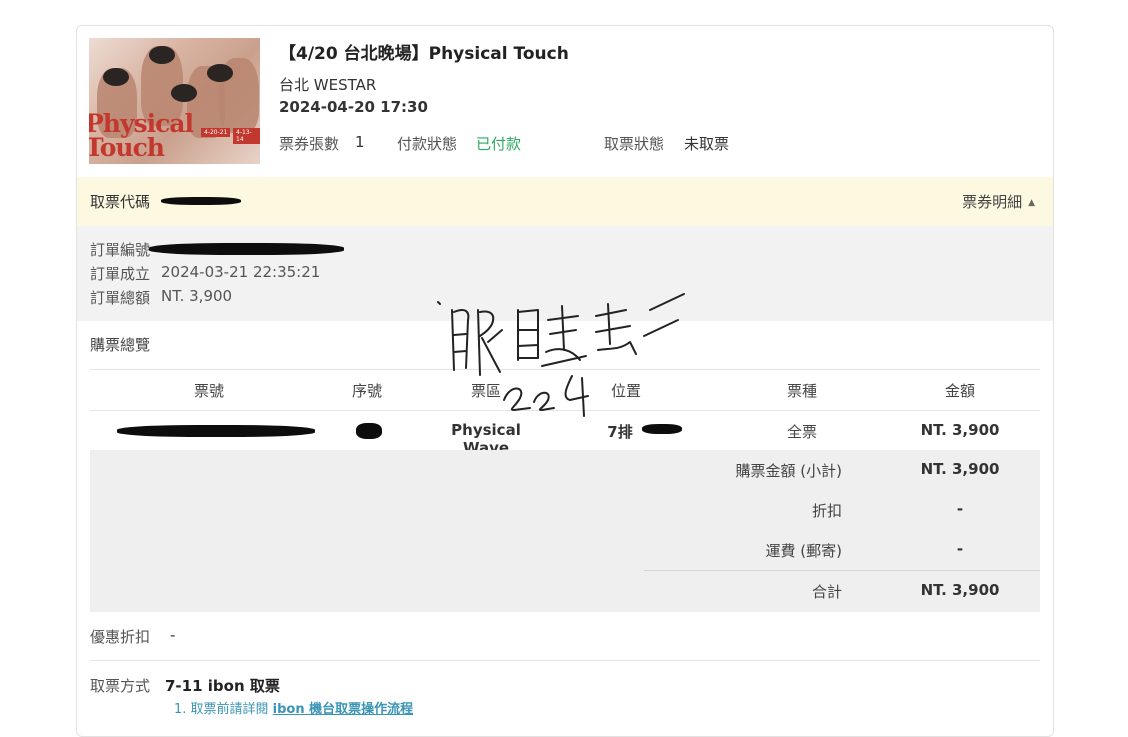 Image resolution: width=1128 pixels, height=737 pixels. I want to click on header-ticket-type: 票種, so click(801, 391).